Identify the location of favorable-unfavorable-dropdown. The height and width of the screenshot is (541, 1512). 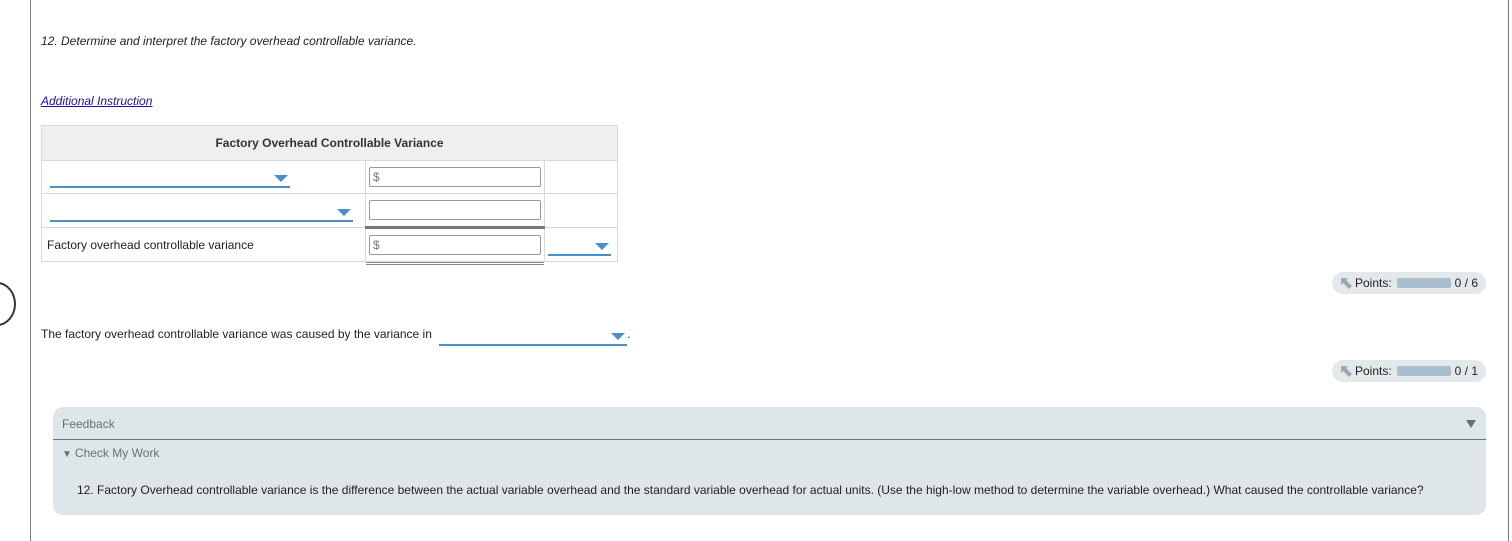
(579, 245).